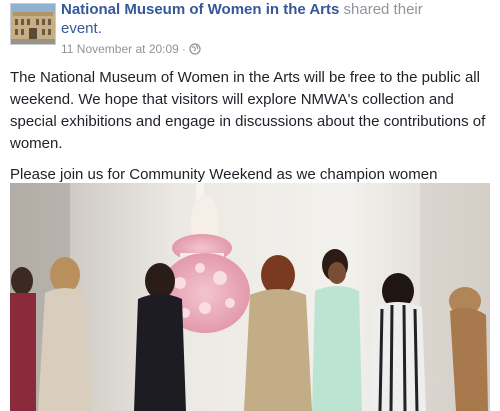 Image resolution: width=500 pixels, height=411 pixels. I want to click on shared-text: shared their, so click(381, 9).